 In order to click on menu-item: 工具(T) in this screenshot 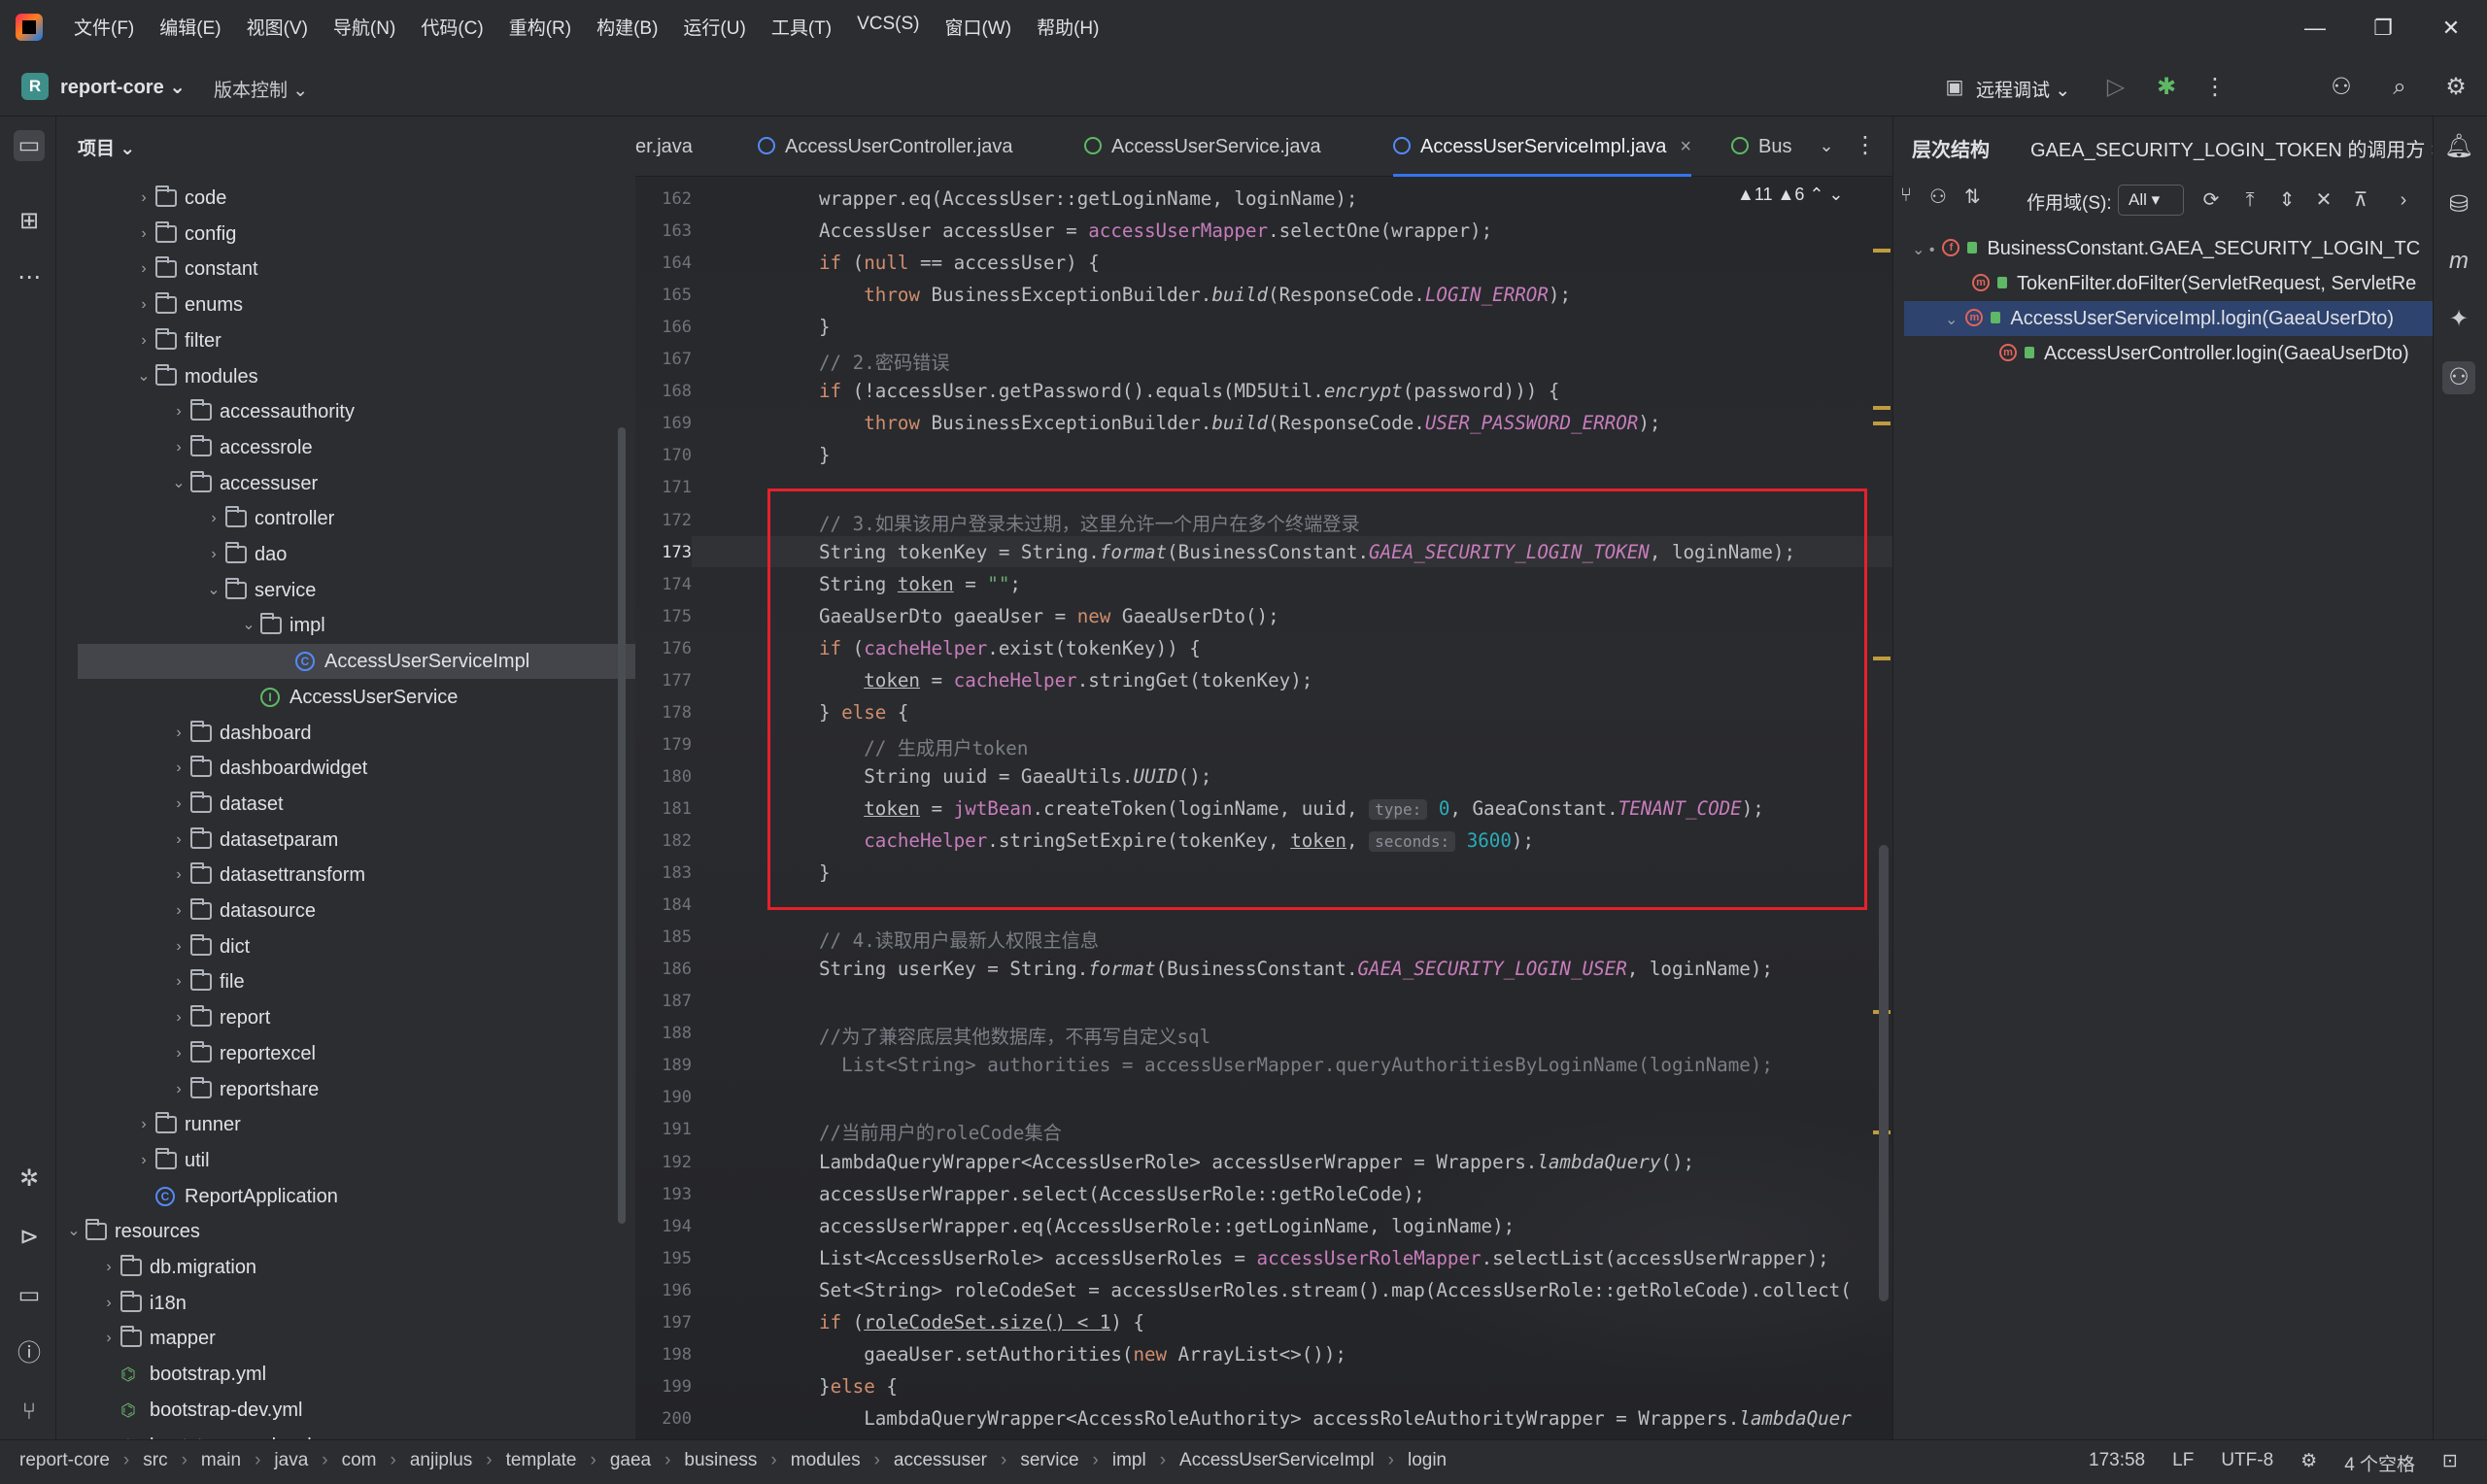, I will do `click(801, 27)`.